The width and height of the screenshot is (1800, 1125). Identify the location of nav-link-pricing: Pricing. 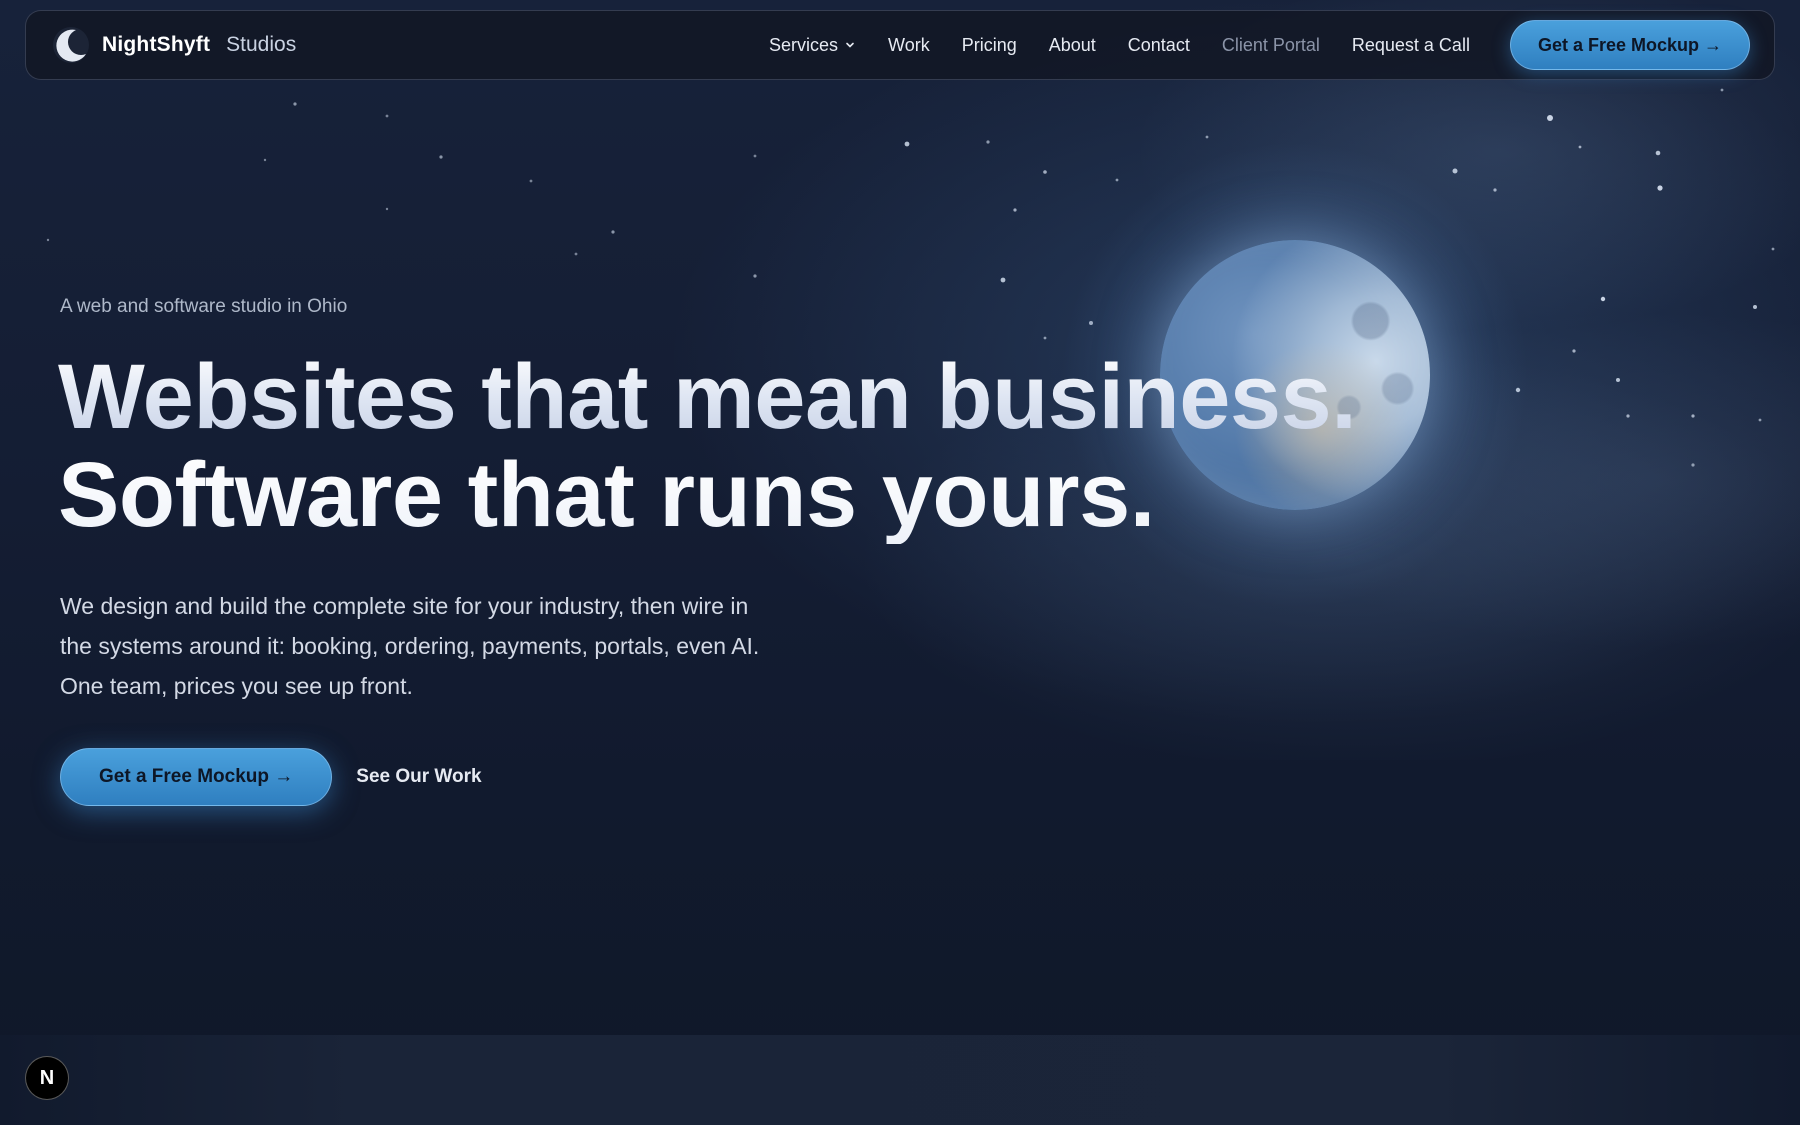
(989, 45).